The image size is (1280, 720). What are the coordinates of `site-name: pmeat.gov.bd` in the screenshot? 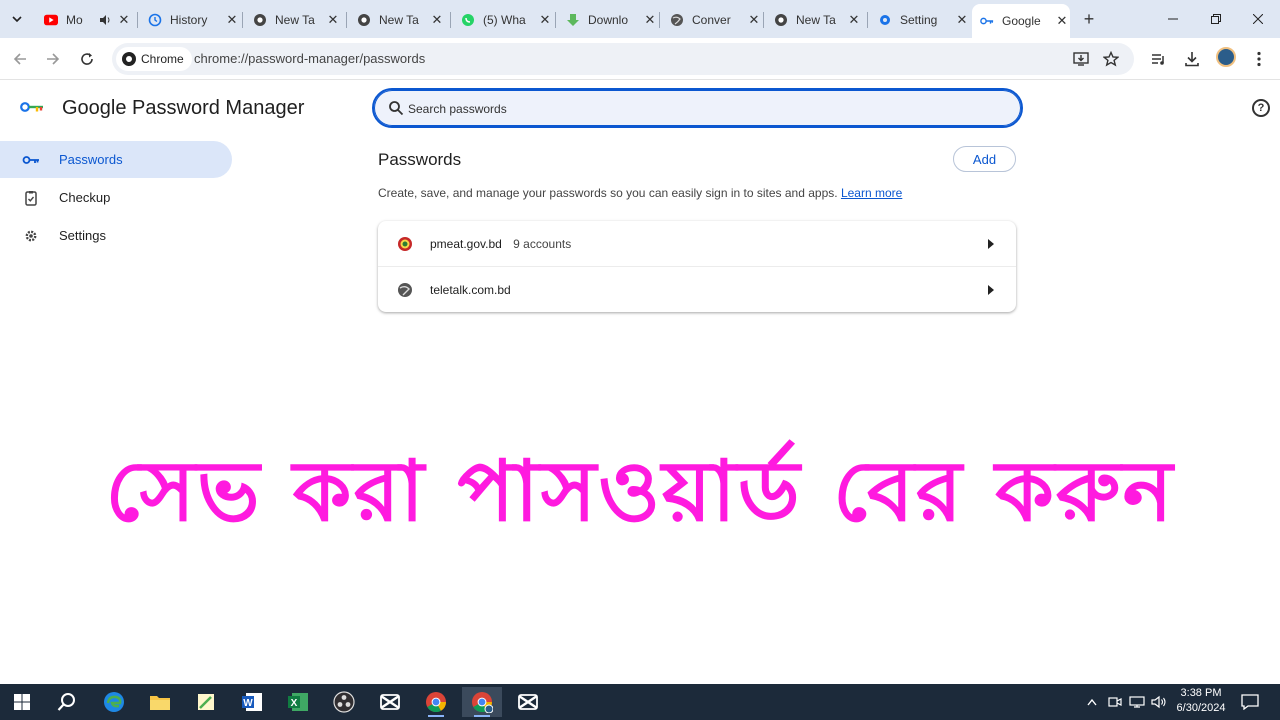 It's located at (466, 243).